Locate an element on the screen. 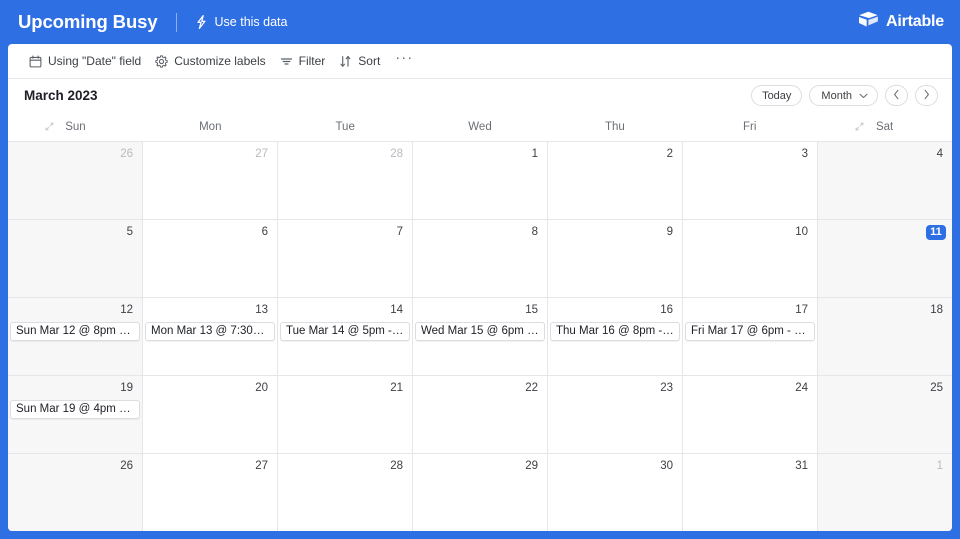 The image size is (960, 539). sort-label: Sort is located at coordinates (369, 61).